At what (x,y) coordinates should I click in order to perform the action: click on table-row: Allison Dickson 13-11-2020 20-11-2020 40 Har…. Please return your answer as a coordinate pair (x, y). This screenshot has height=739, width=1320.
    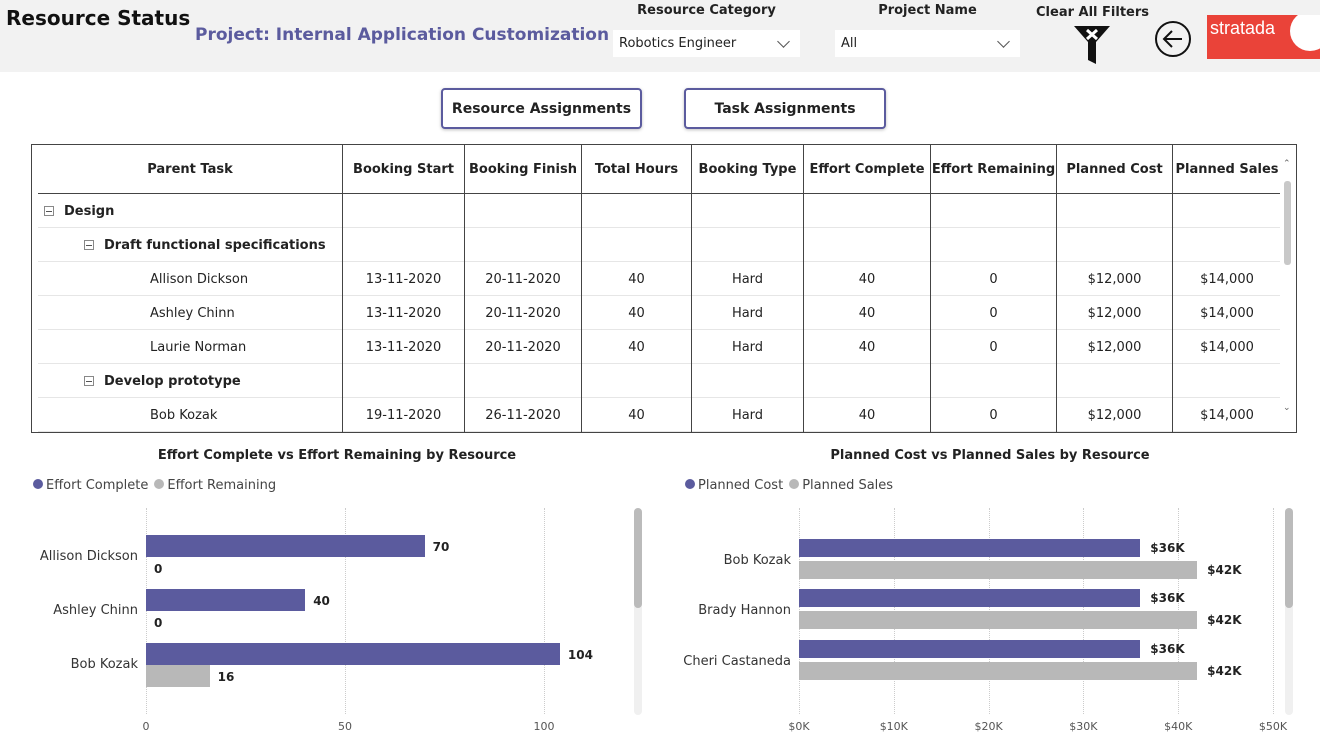
    Looking at the image, I should click on (659, 279).